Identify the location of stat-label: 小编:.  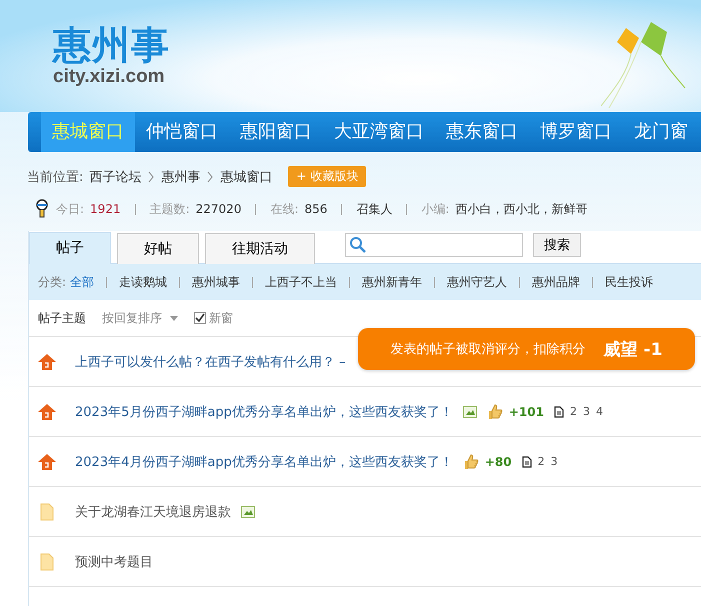
(435, 209).